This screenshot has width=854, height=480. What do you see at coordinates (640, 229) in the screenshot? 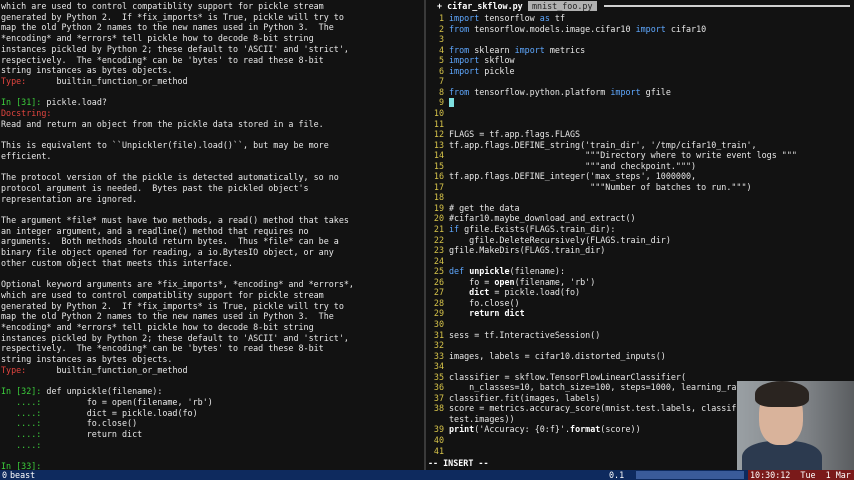
I see `code-line: 21 if gfile.Exists(FLAGS.train_dir):` at bounding box center [640, 229].